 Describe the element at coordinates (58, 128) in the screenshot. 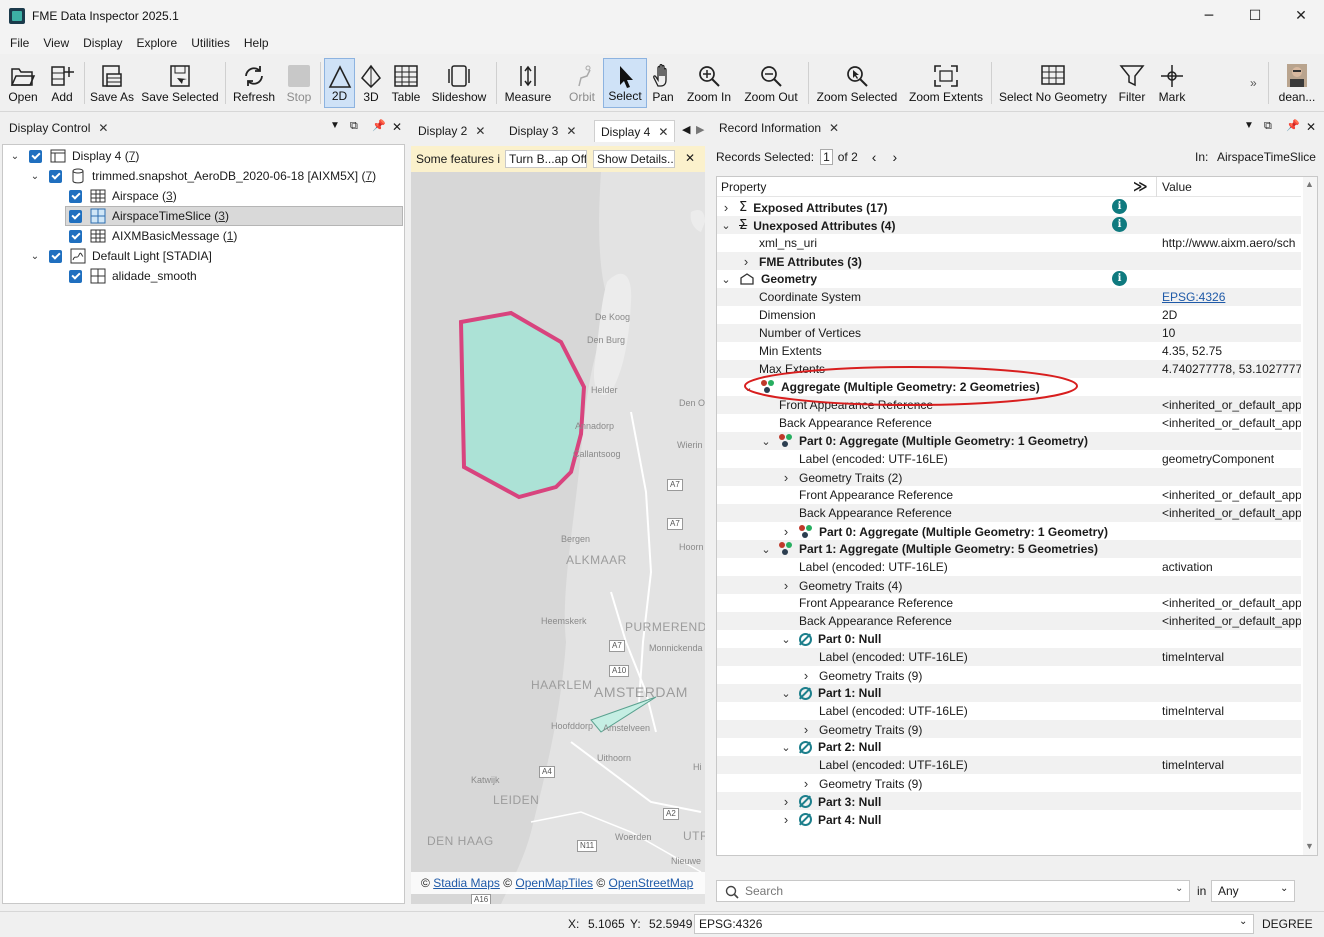

I see `tab-display-control: Display Control ✕` at that location.